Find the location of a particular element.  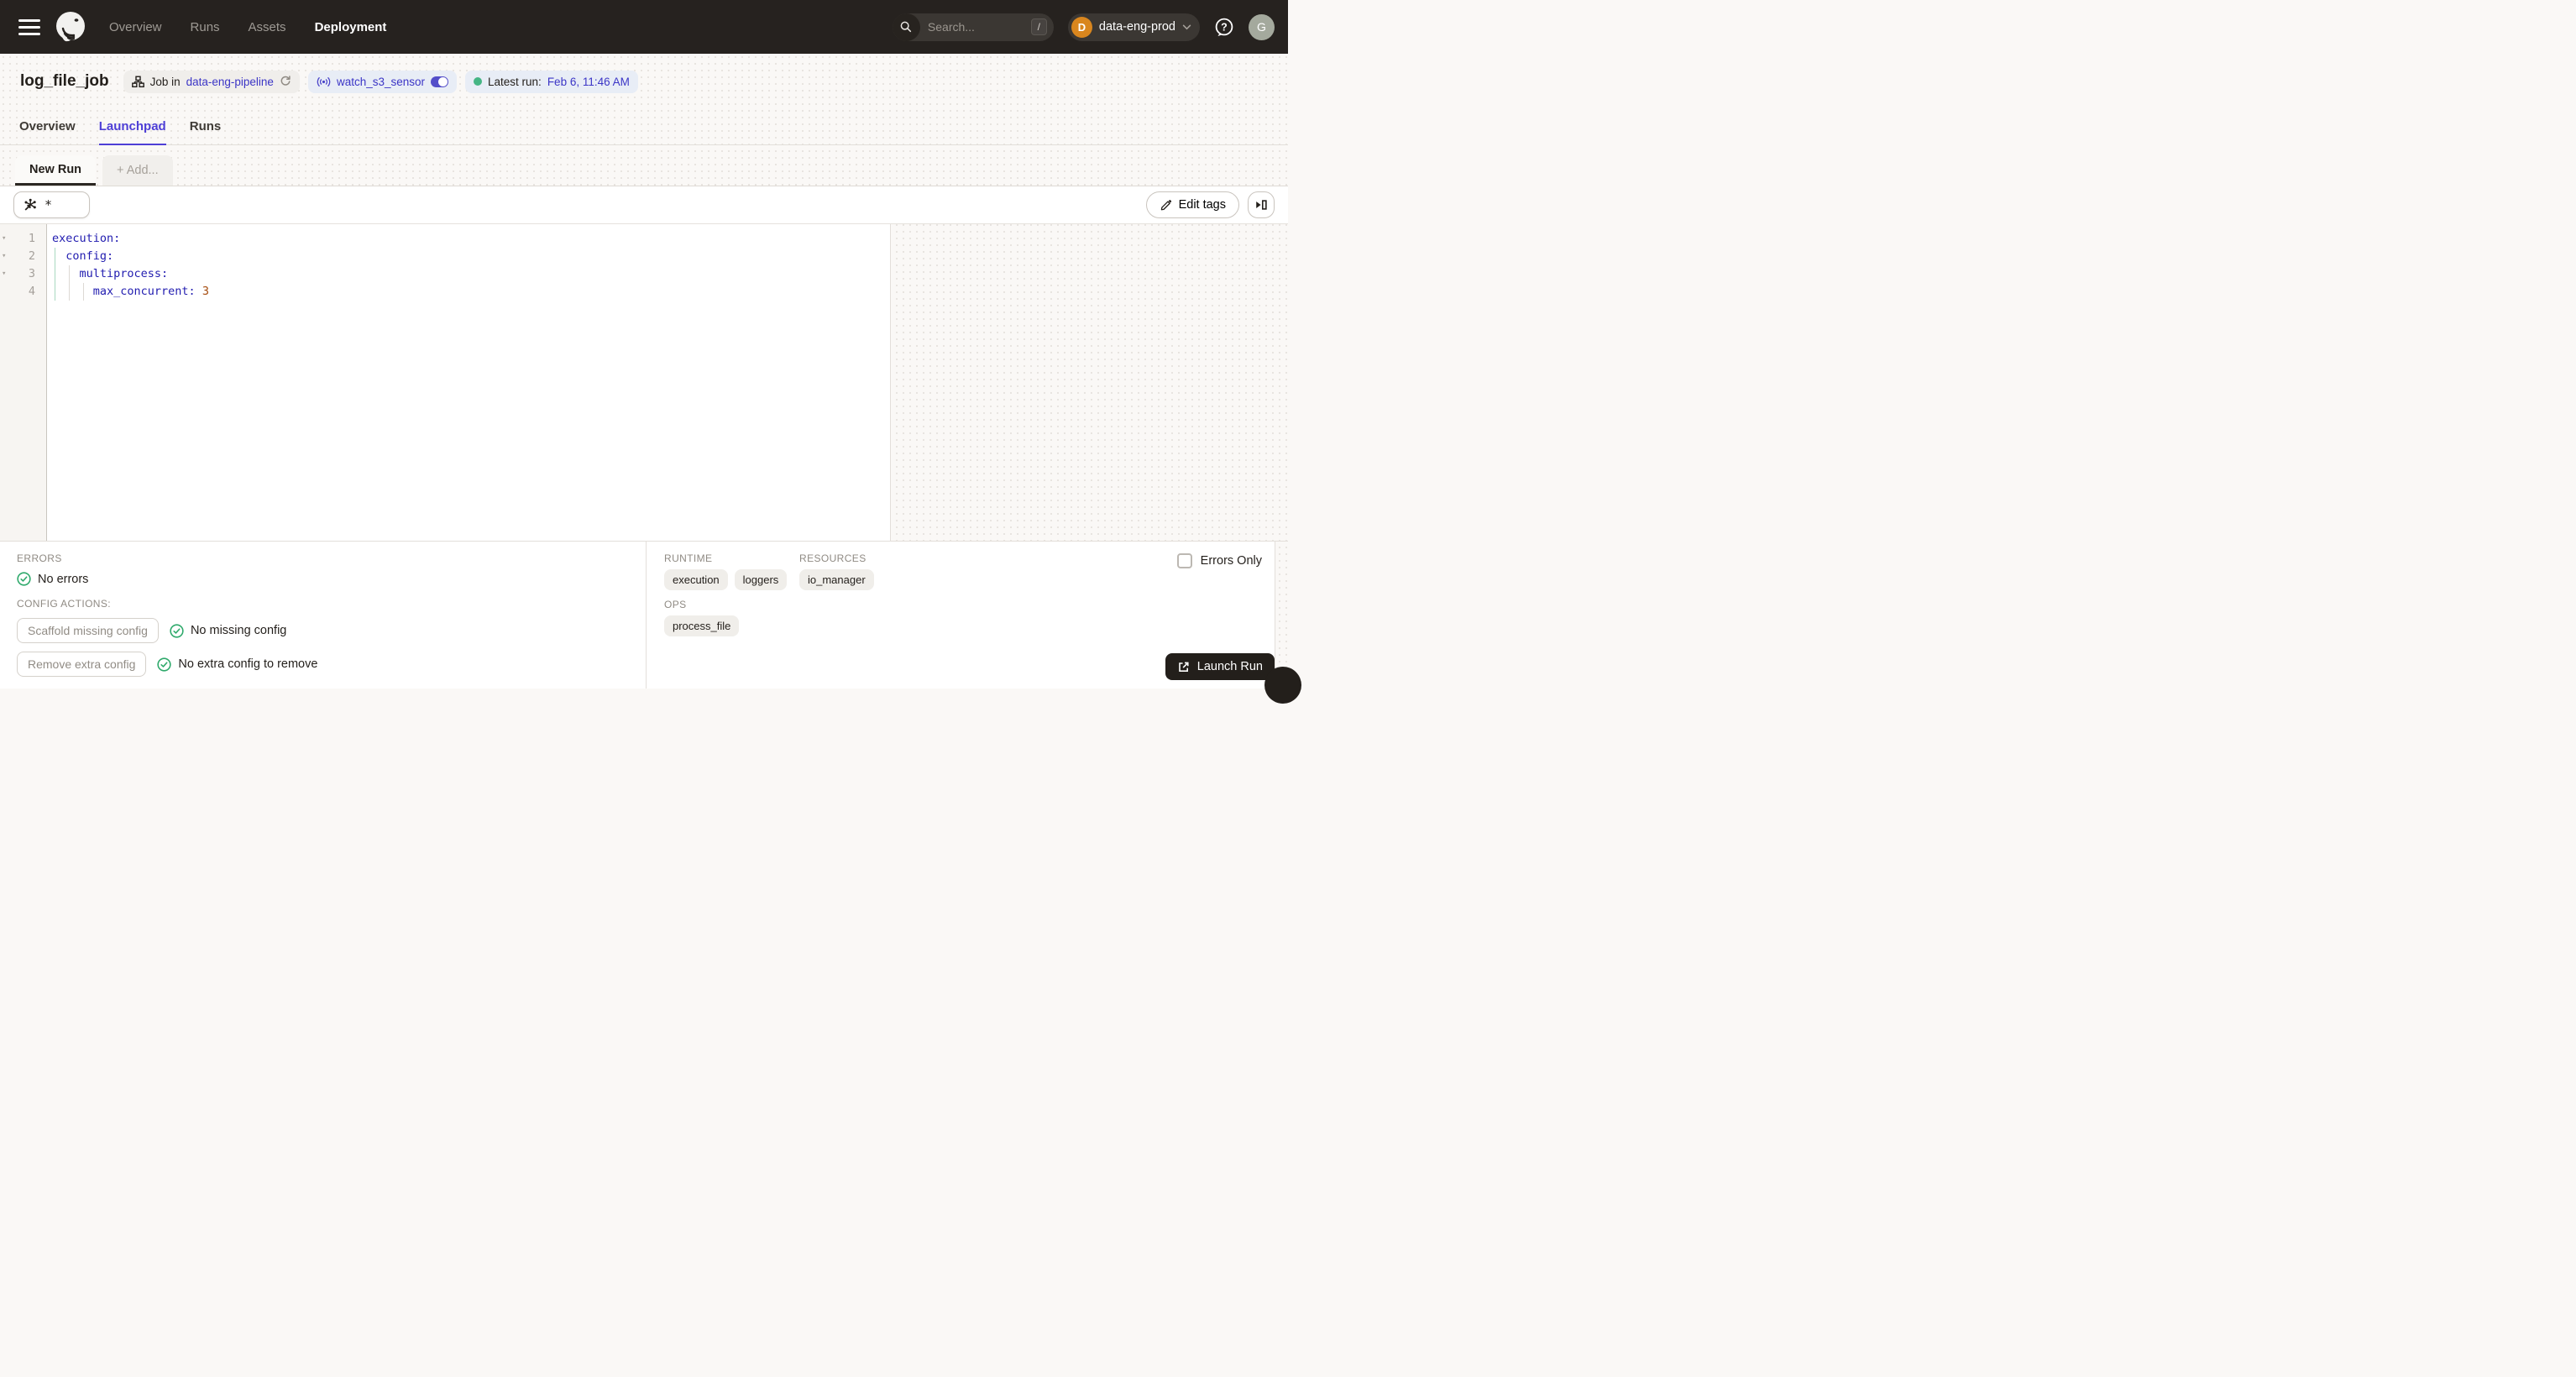

code-line: max_concurrent: 3 is located at coordinates (131, 291).